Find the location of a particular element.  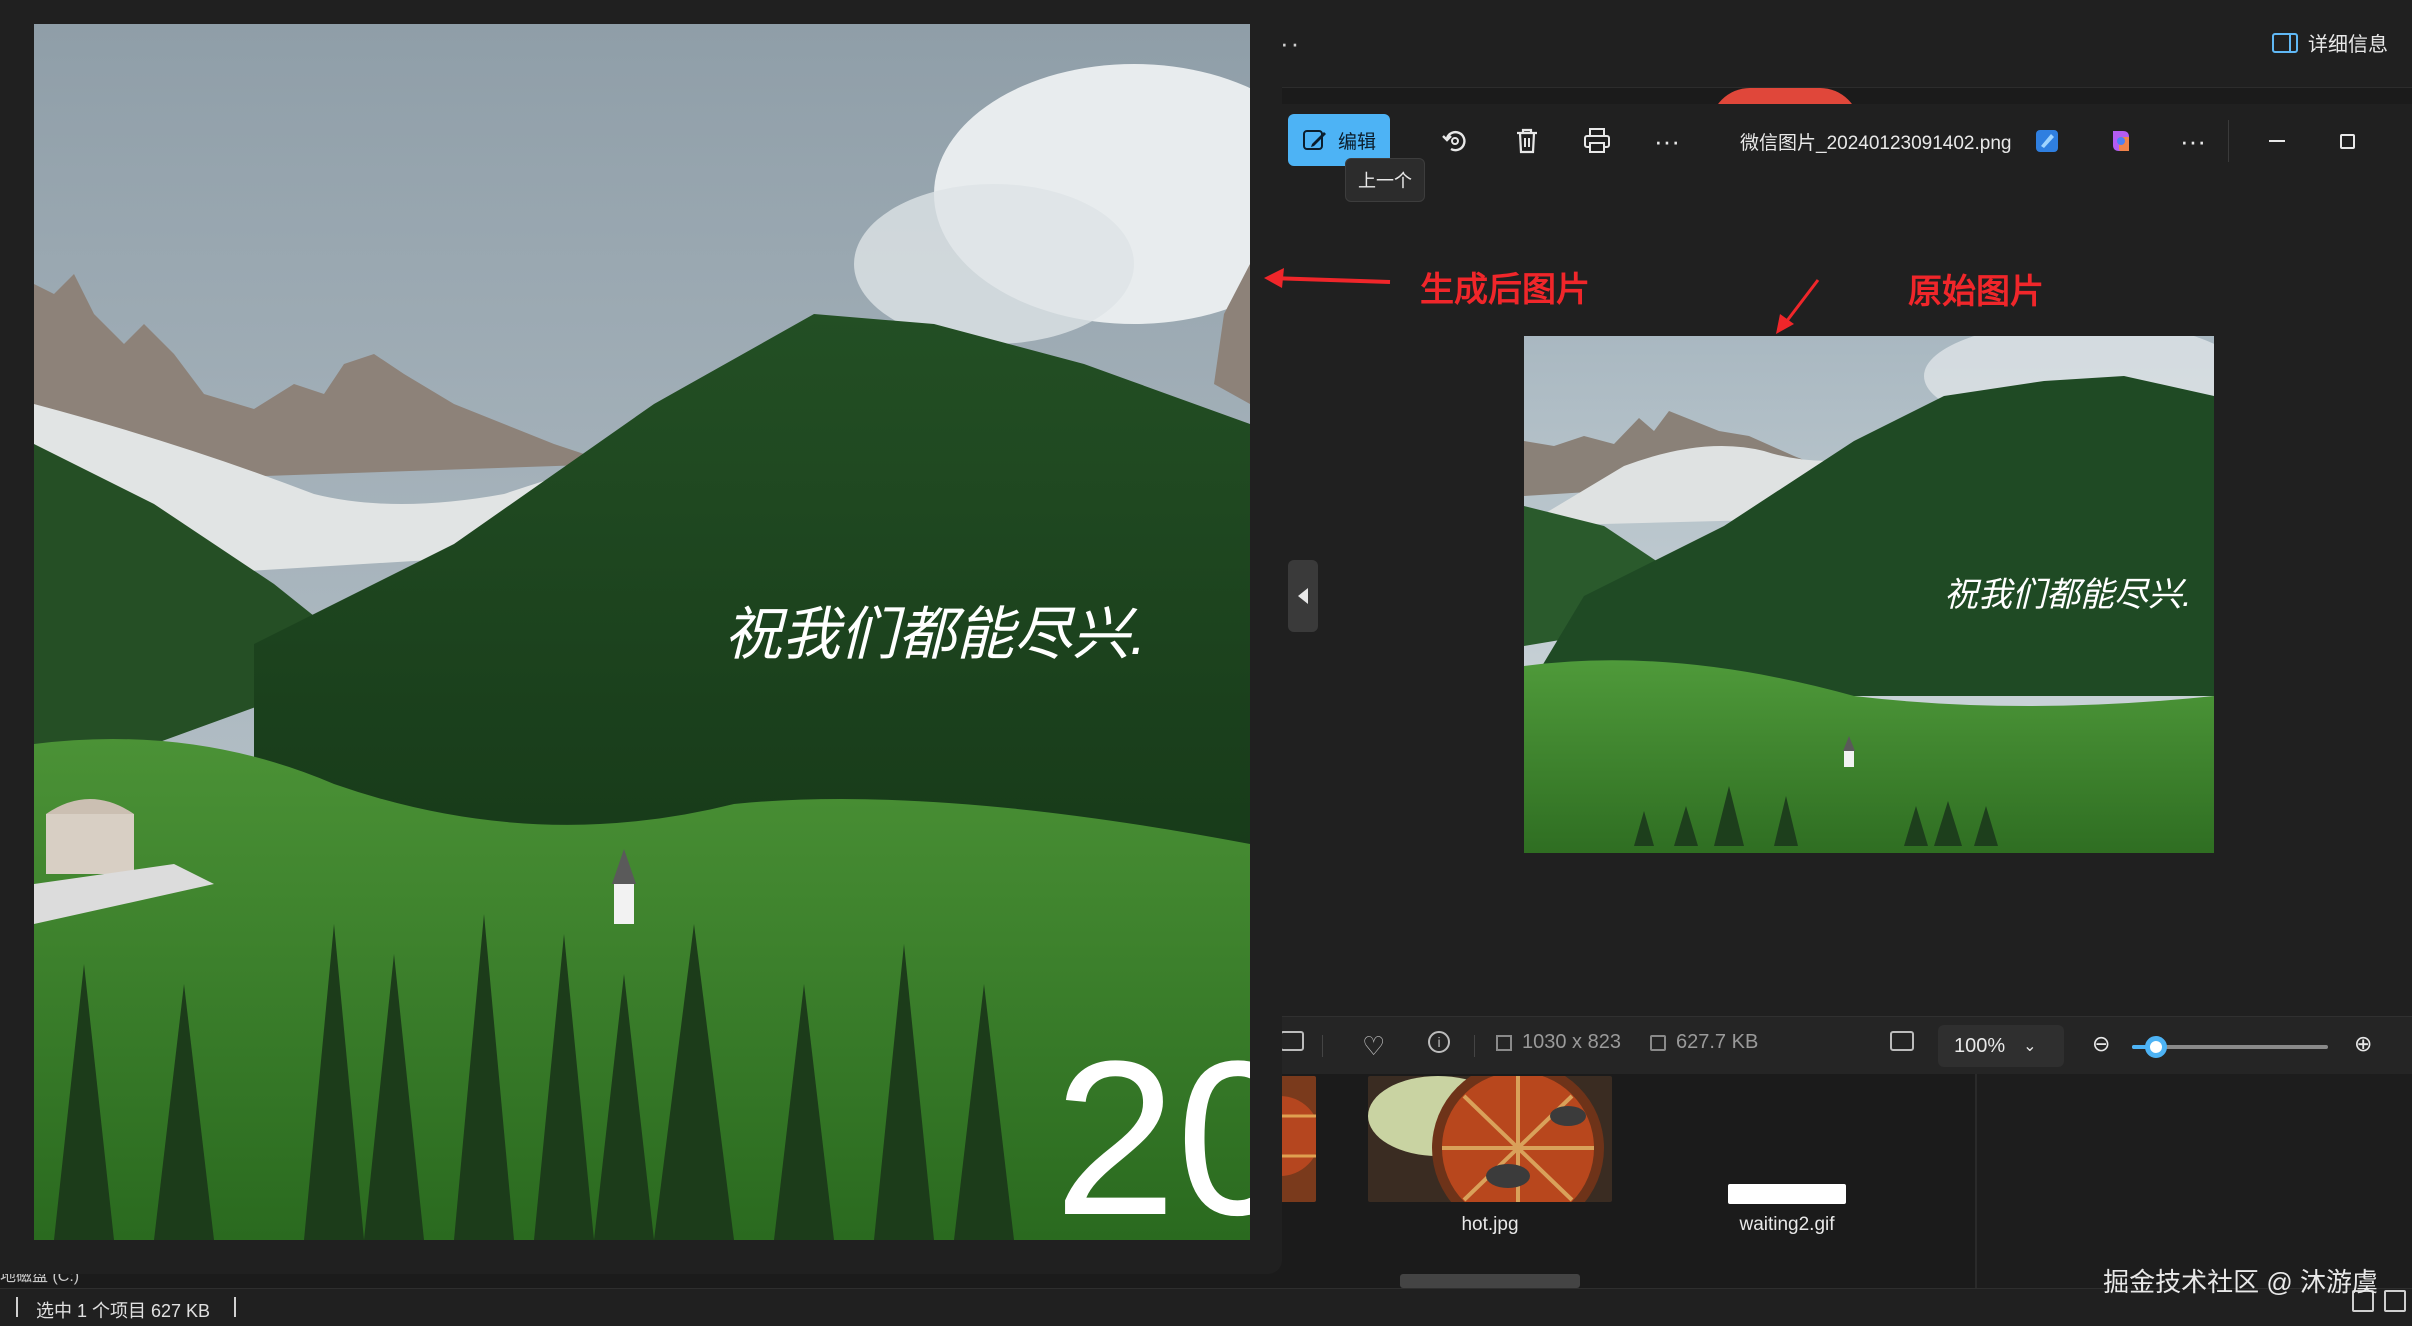

maximize-button is located at coordinates (2347, 141).